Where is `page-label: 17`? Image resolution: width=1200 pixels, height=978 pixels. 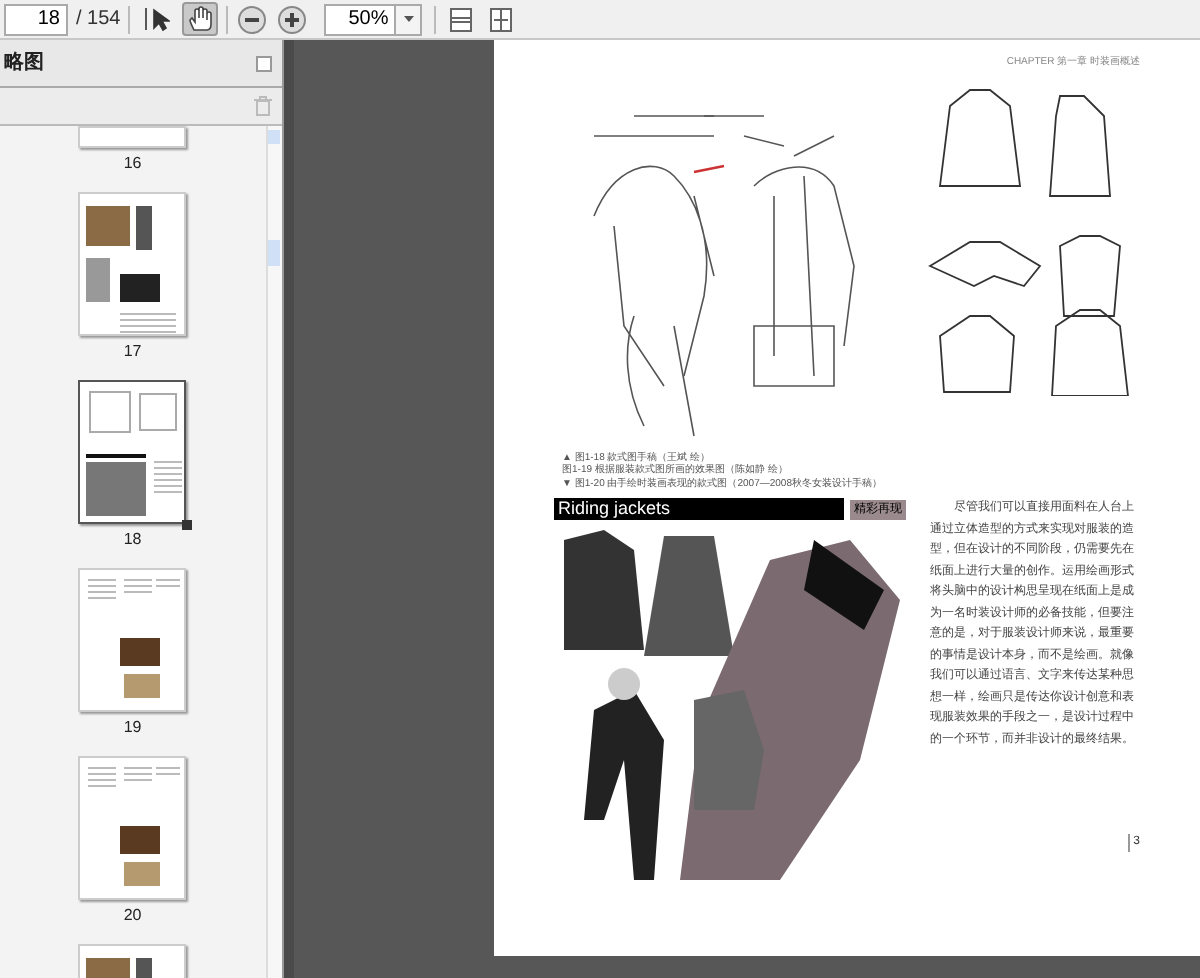 page-label: 17 is located at coordinates (132, 352).